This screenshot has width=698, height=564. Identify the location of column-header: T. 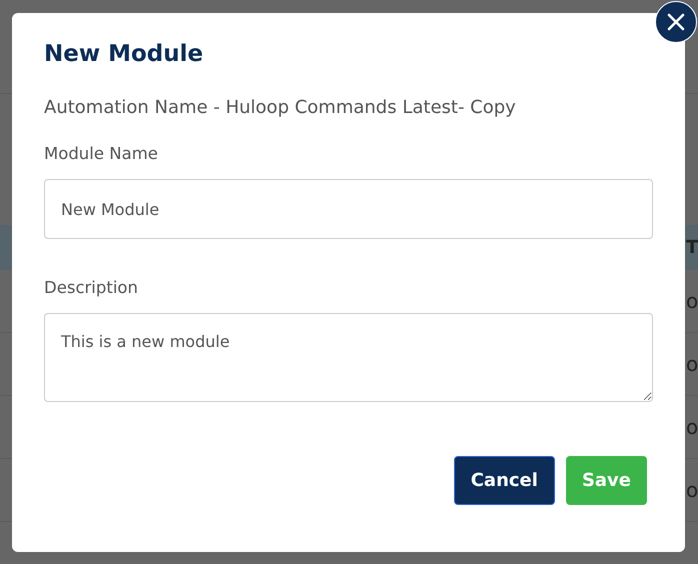
(692, 247).